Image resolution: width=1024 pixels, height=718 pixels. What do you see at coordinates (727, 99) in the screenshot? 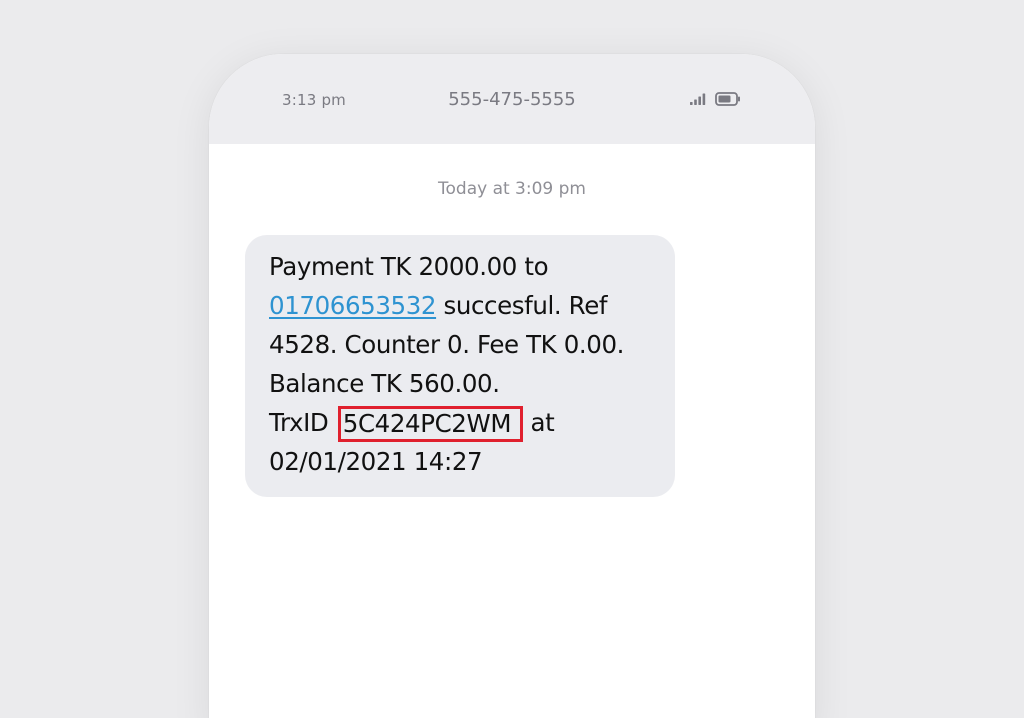
I see `battery-icon` at bounding box center [727, 99].